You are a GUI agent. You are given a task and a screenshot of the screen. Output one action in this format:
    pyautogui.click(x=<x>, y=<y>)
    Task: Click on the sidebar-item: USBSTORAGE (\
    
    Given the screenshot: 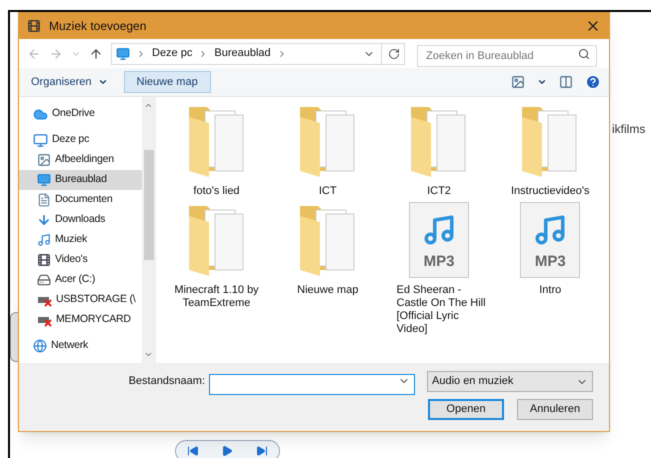 What is the action you would take?
    pyautogui.click(x=80, y=300)
    